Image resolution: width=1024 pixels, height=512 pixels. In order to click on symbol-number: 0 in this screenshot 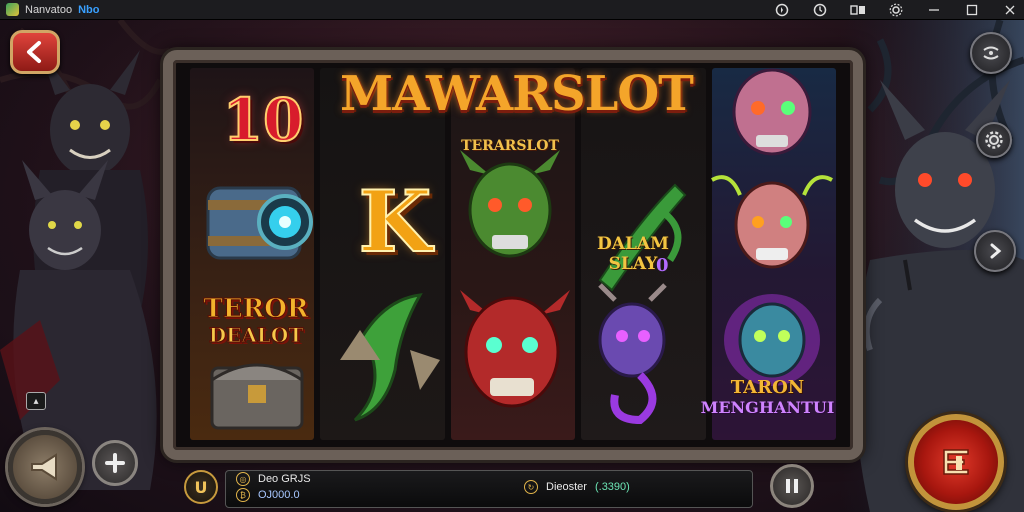, I will do `click(662, 265)`.